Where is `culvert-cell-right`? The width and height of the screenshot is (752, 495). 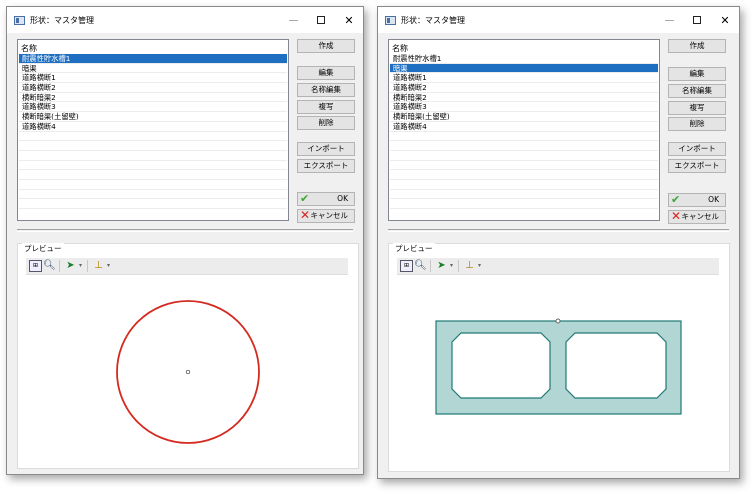
culvert-cell-right is located at coordinates (616, 365).